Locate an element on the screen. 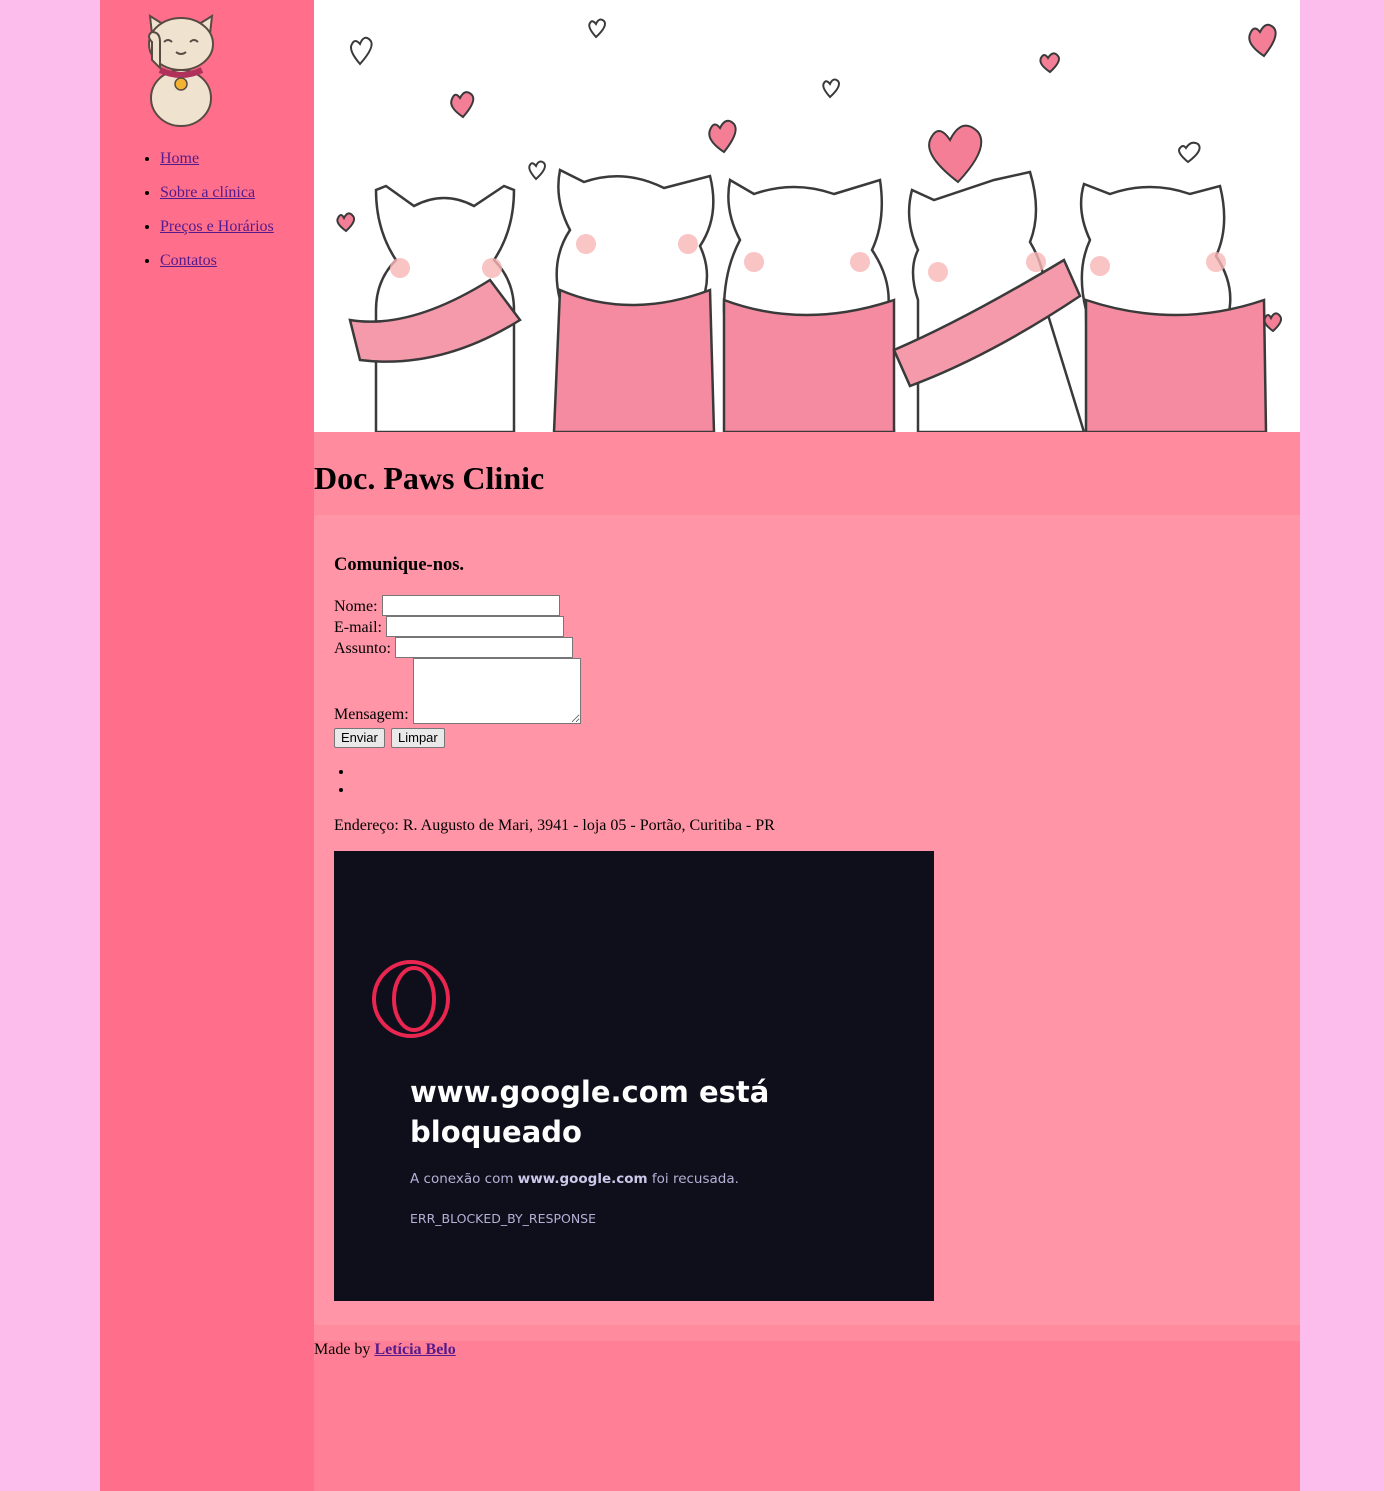  nav-link-prices: Preços e Horários is located at coordinates (217, 226).